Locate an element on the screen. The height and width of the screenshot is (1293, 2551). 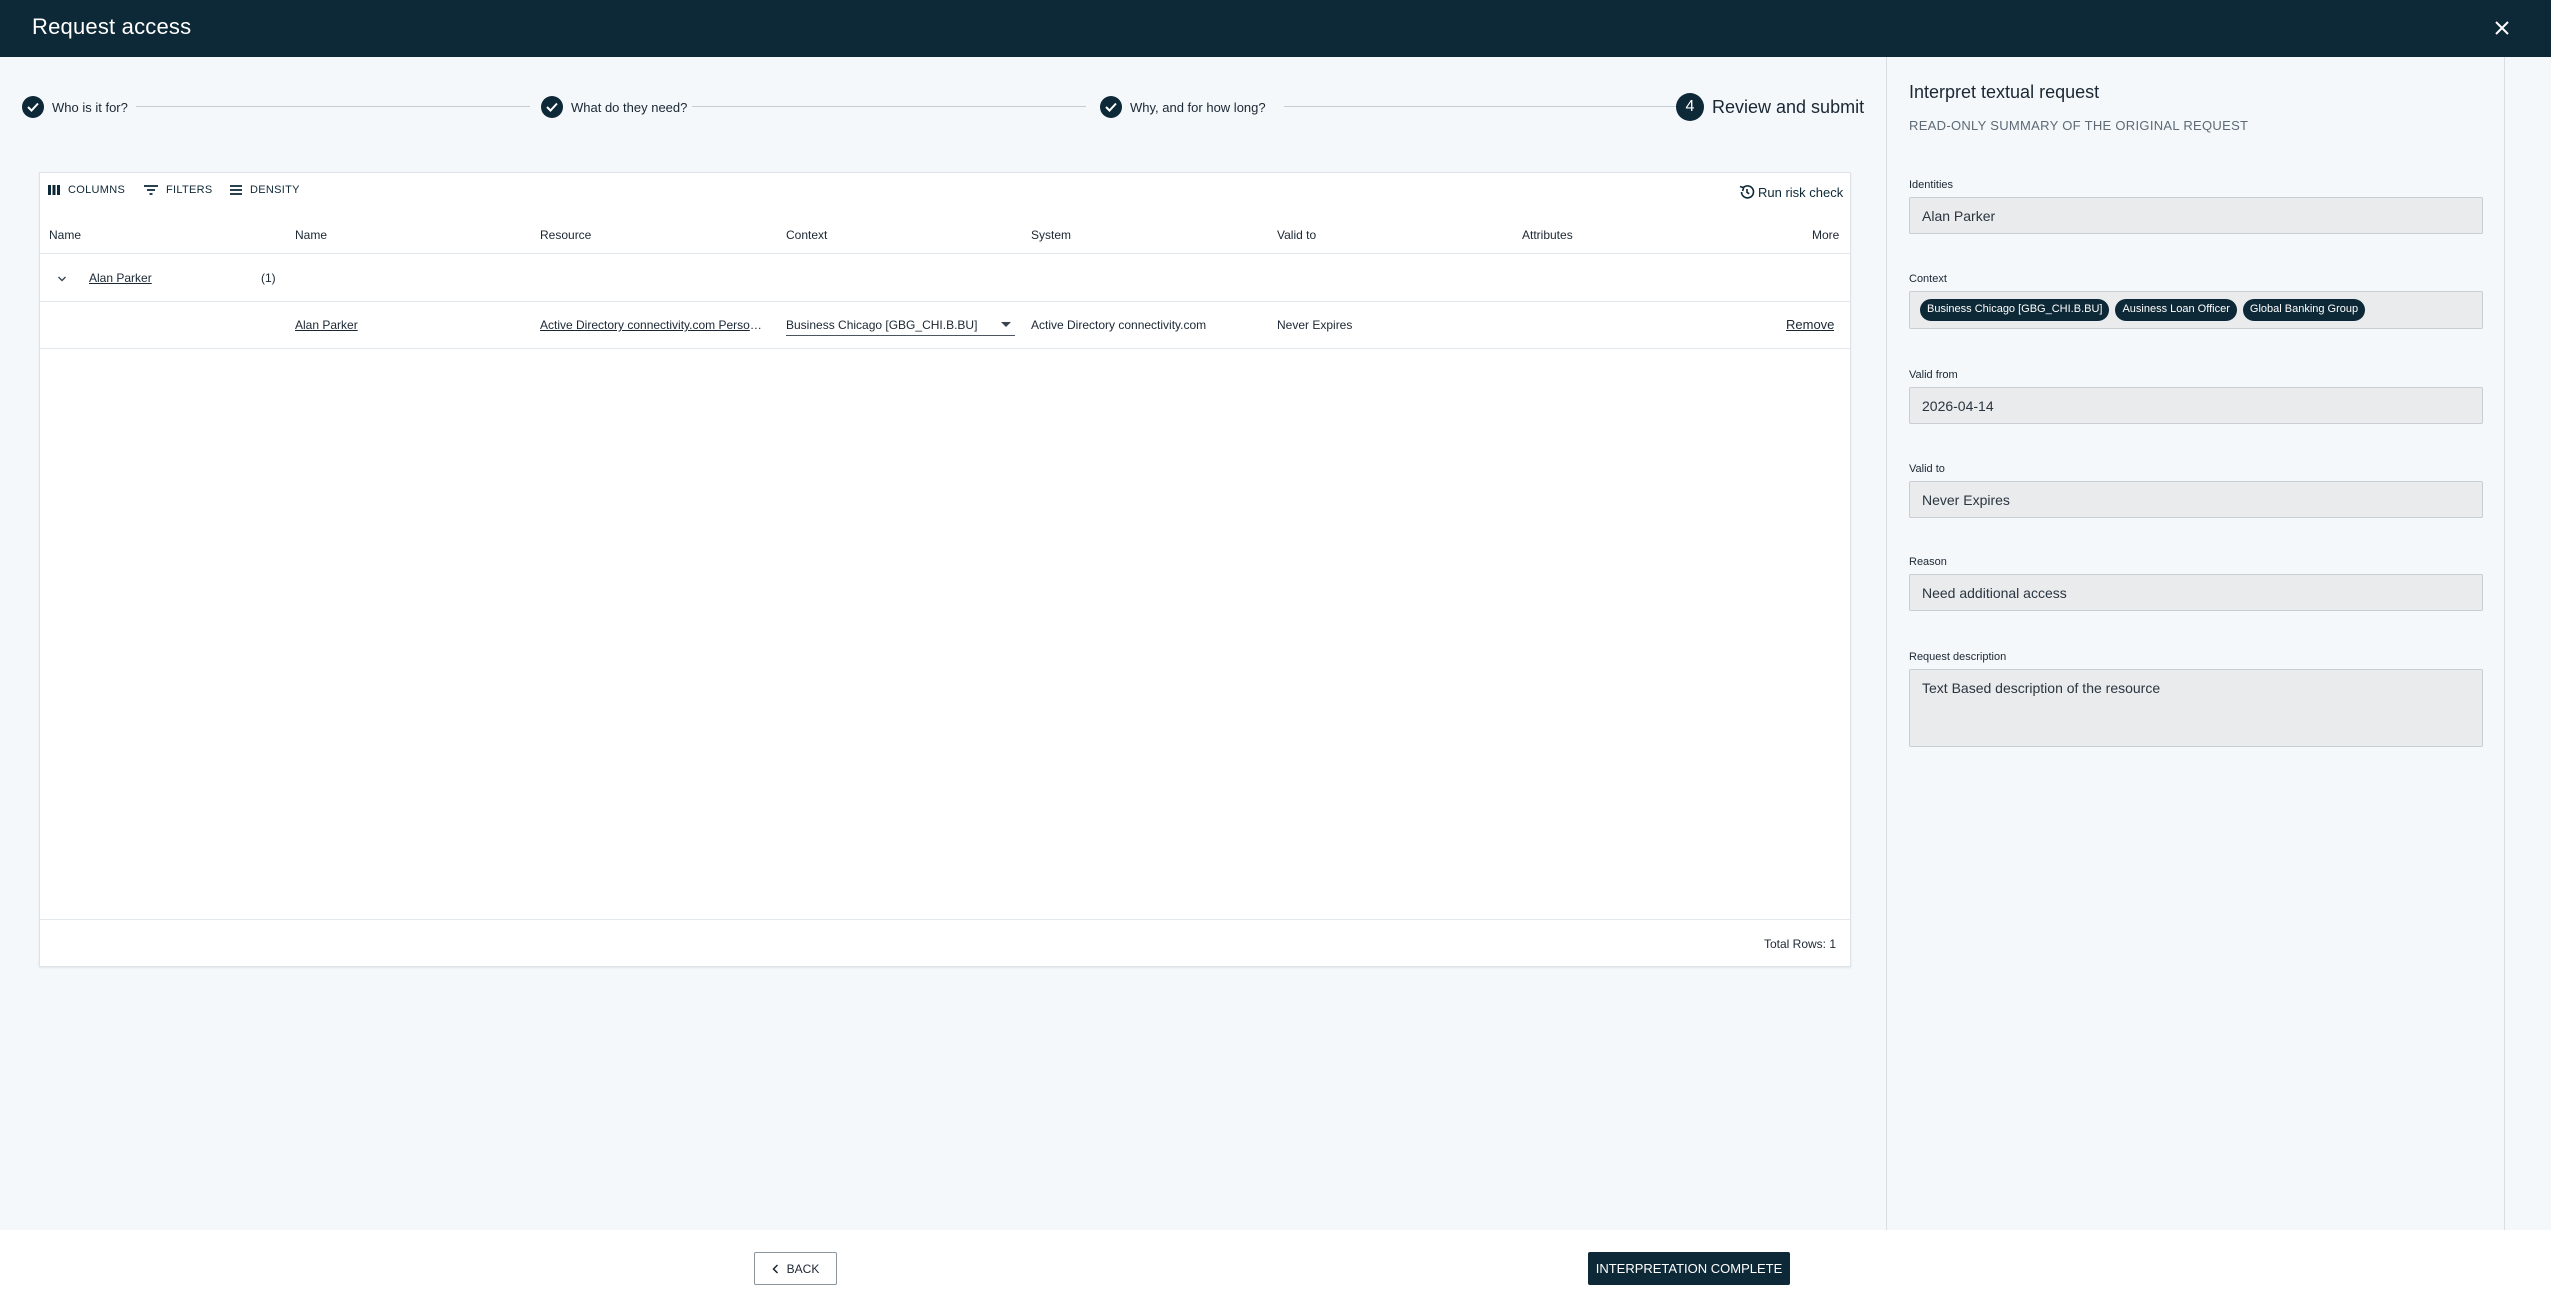
columns-icon is located at coordinates (54, 190).